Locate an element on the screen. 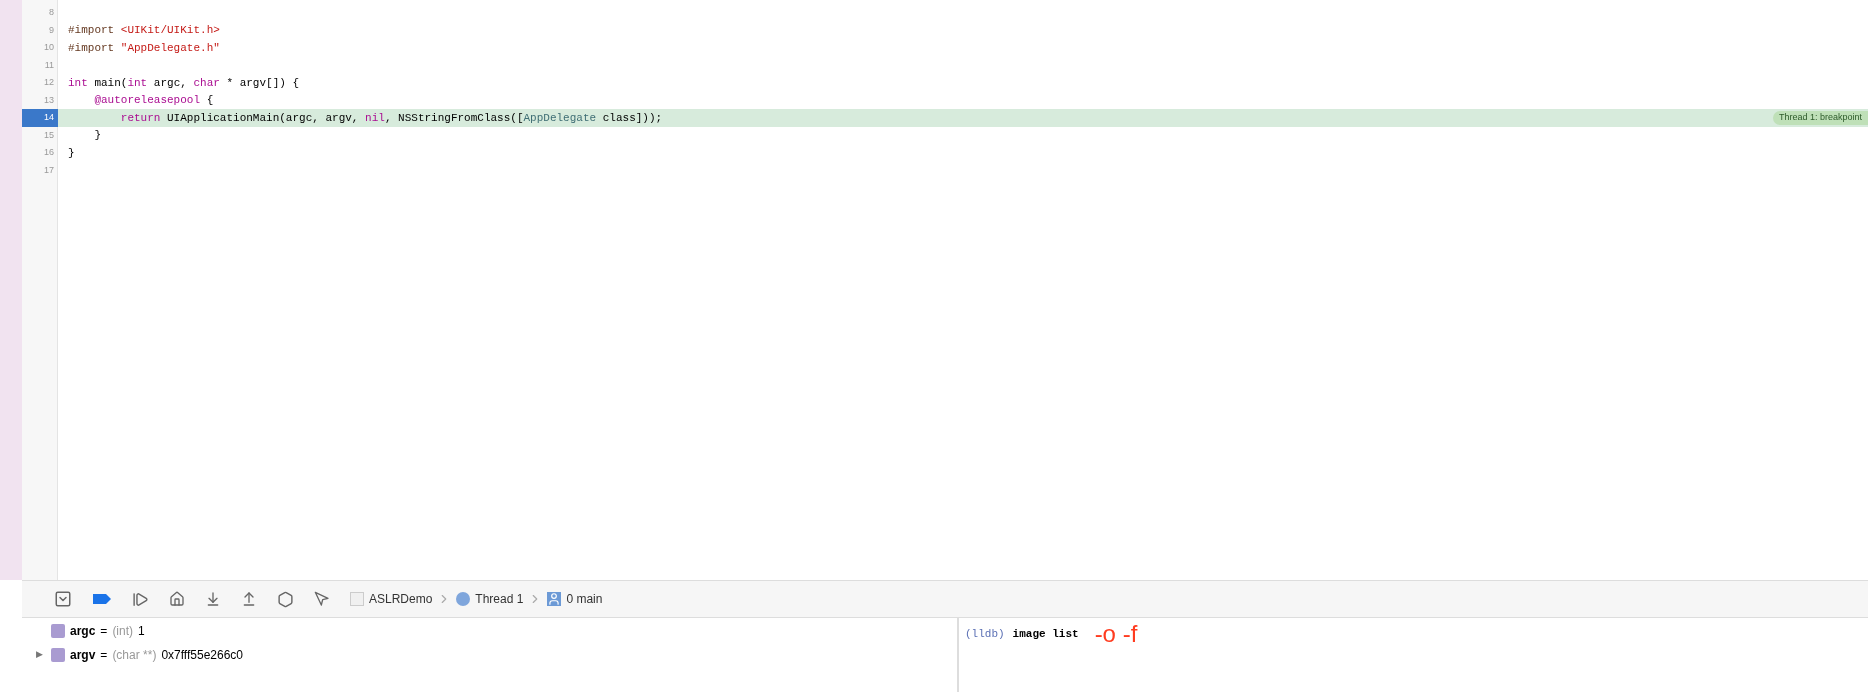 The width and height of the screenshot is (1868, 692). person-icon is located at coordinates (554, 599).